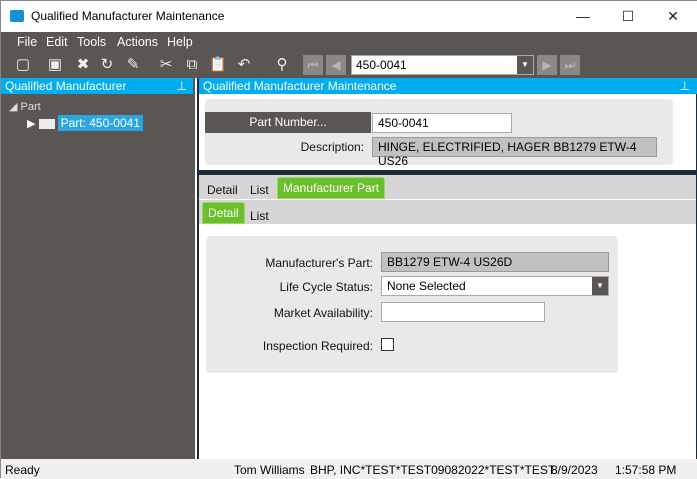 This screenshot has height=479, width=697. What do you see at coordinates (23, 65) in the screenshot?
I see `new-icon: ▢` at bounding box center [23, 65].